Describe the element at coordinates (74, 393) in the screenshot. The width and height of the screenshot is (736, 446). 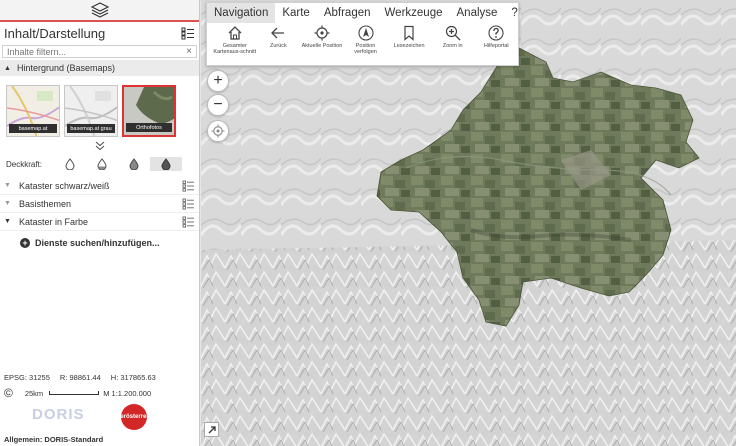
I see `scale-bar` at that location.